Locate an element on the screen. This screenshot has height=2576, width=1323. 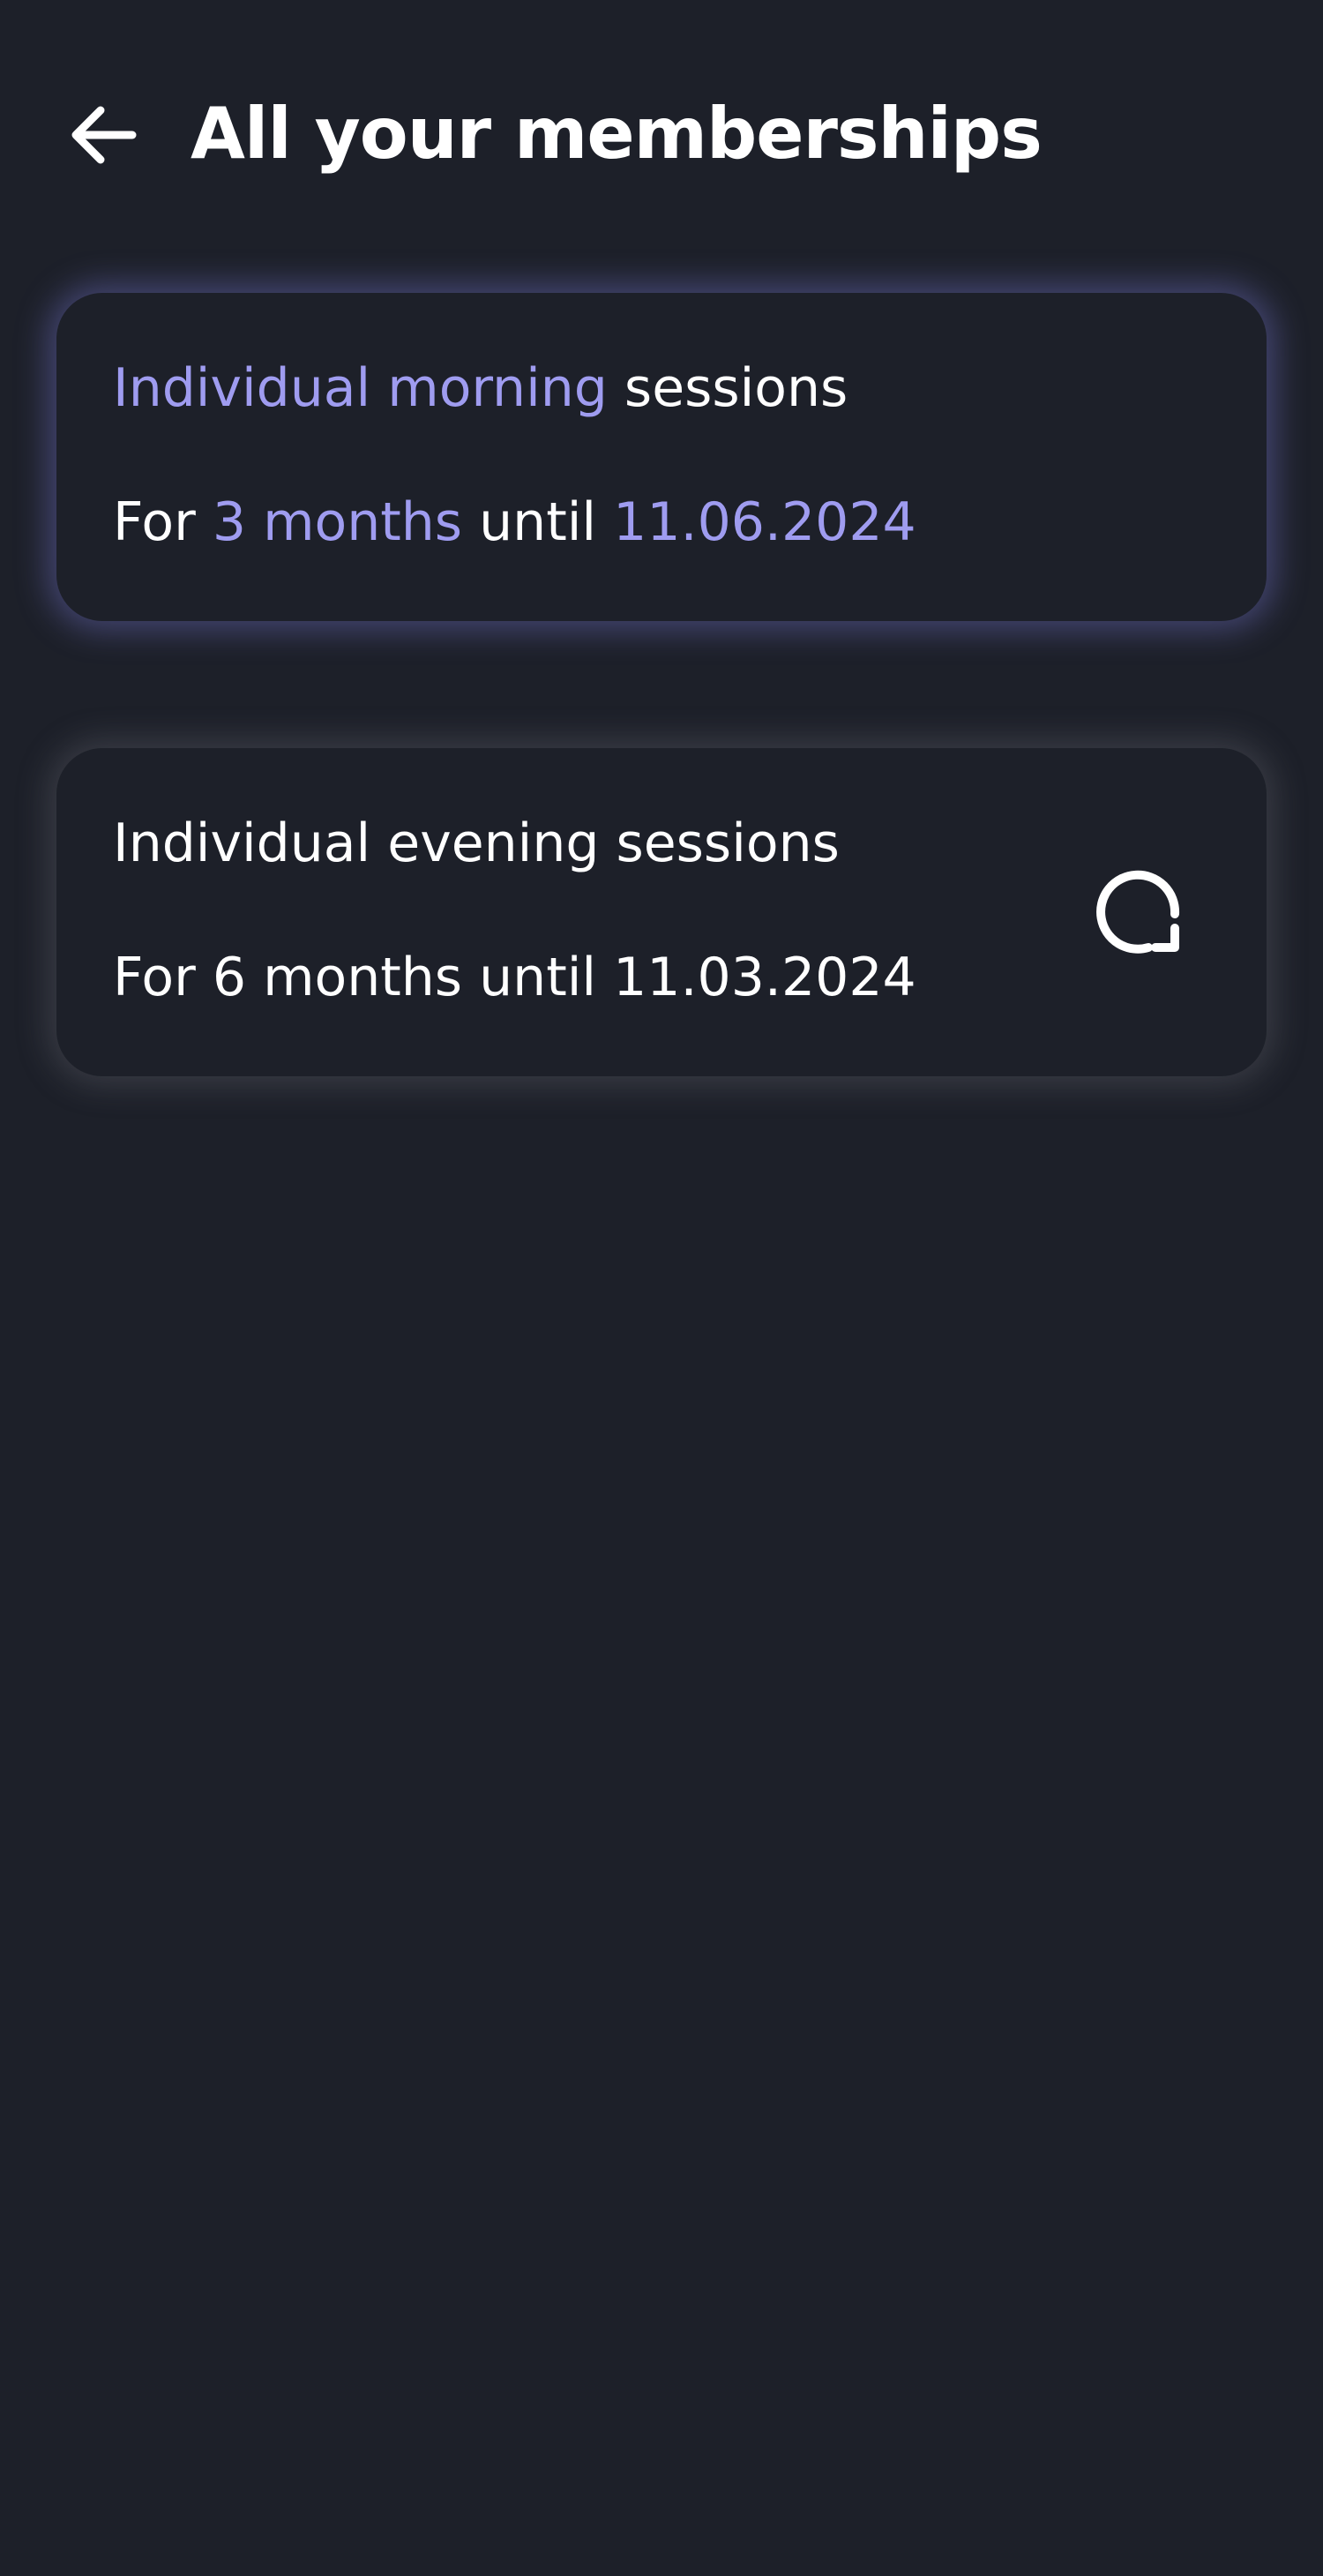
duration-value: 3 months is located at coordinates (337, 522).